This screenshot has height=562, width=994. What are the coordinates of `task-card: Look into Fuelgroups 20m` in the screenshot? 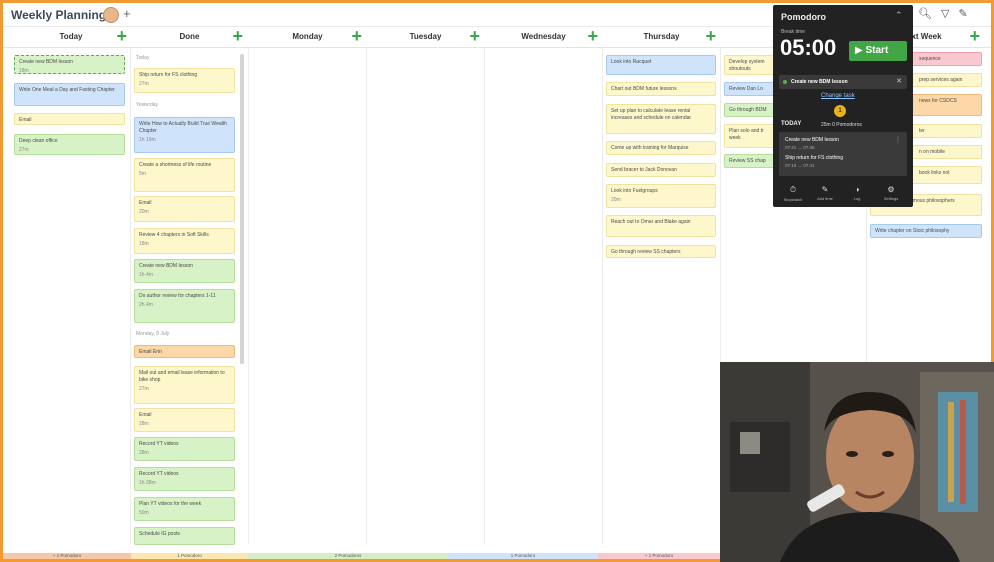 It's located at (661, 196).